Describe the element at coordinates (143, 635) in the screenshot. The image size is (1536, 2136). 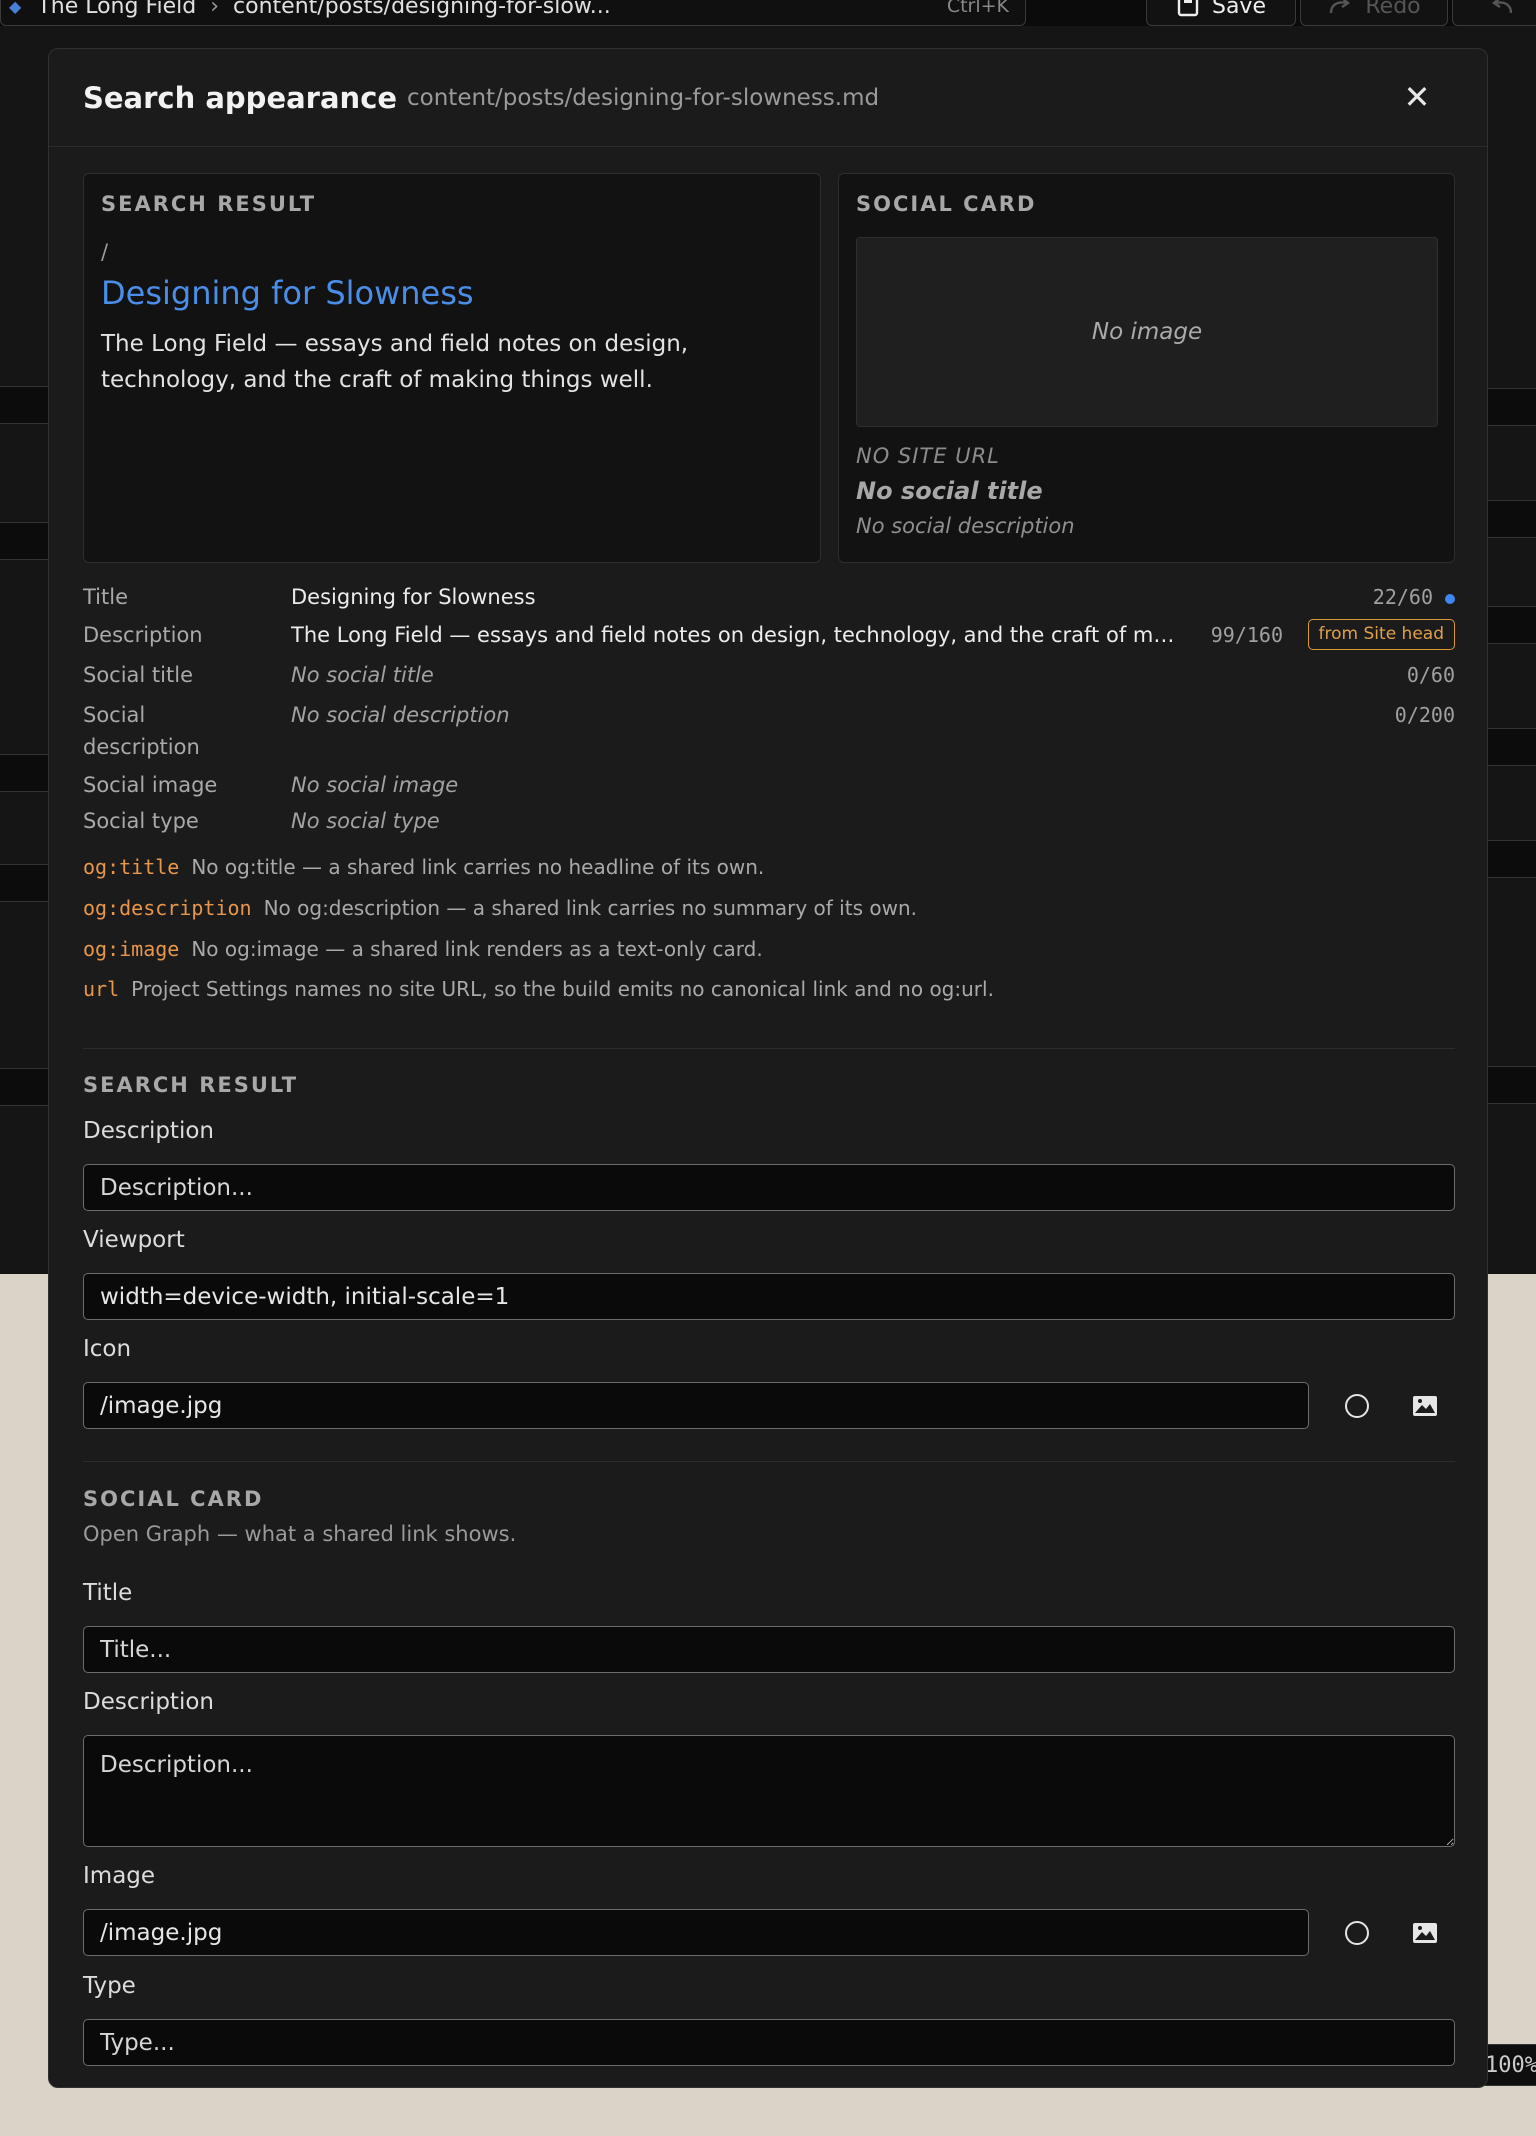
I see `meta-key: Description` at that location.